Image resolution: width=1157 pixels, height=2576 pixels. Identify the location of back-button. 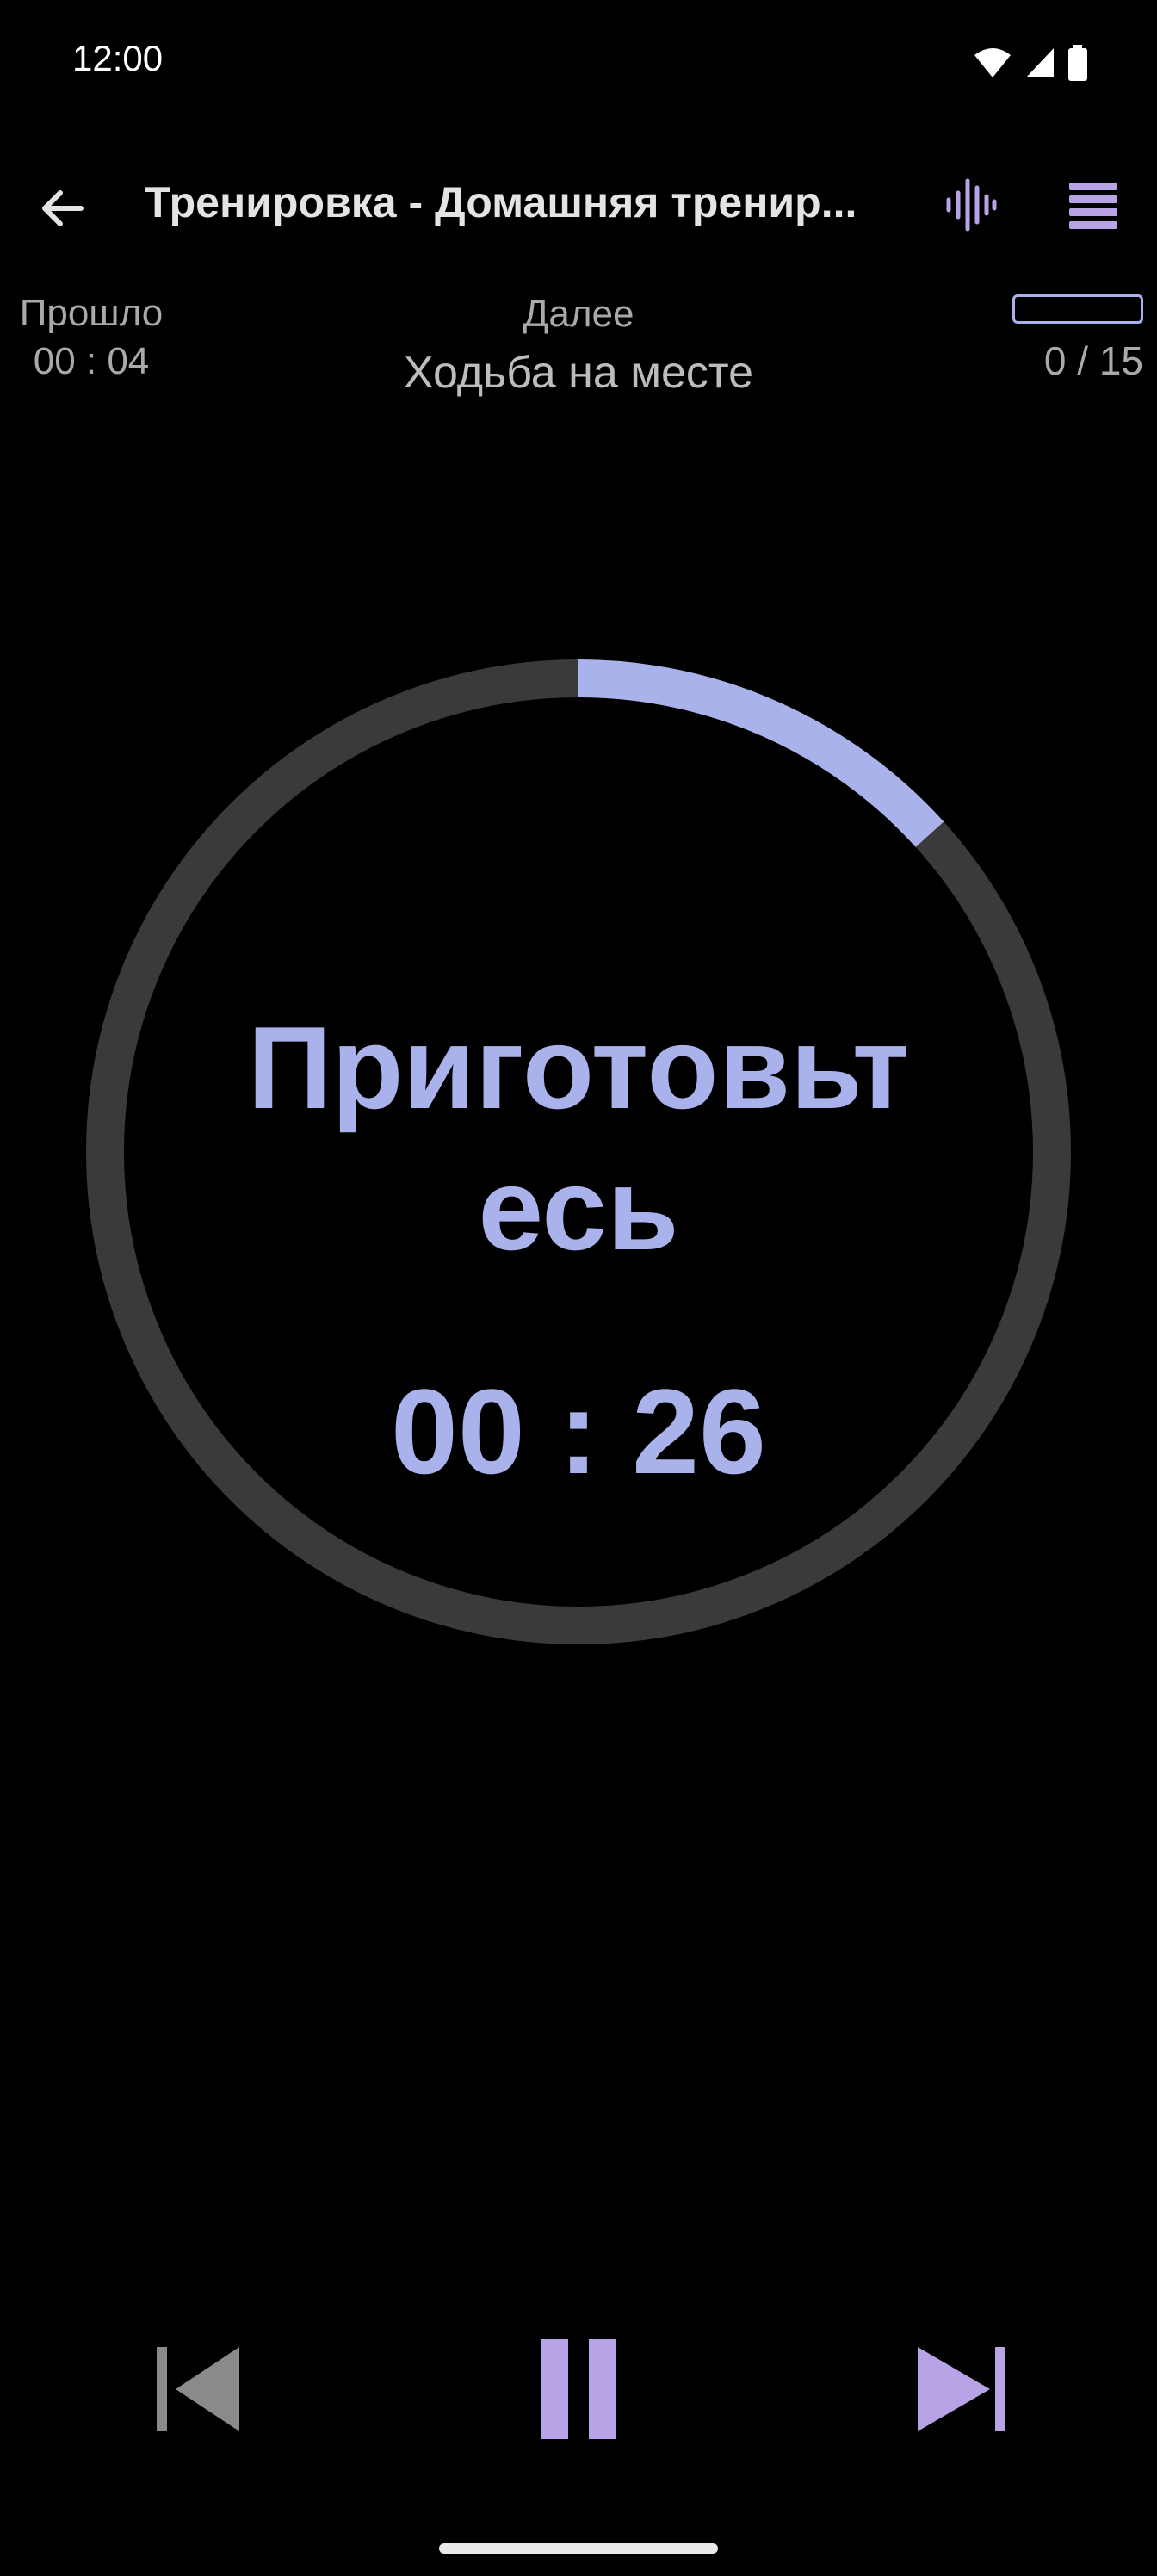
(62, 208).